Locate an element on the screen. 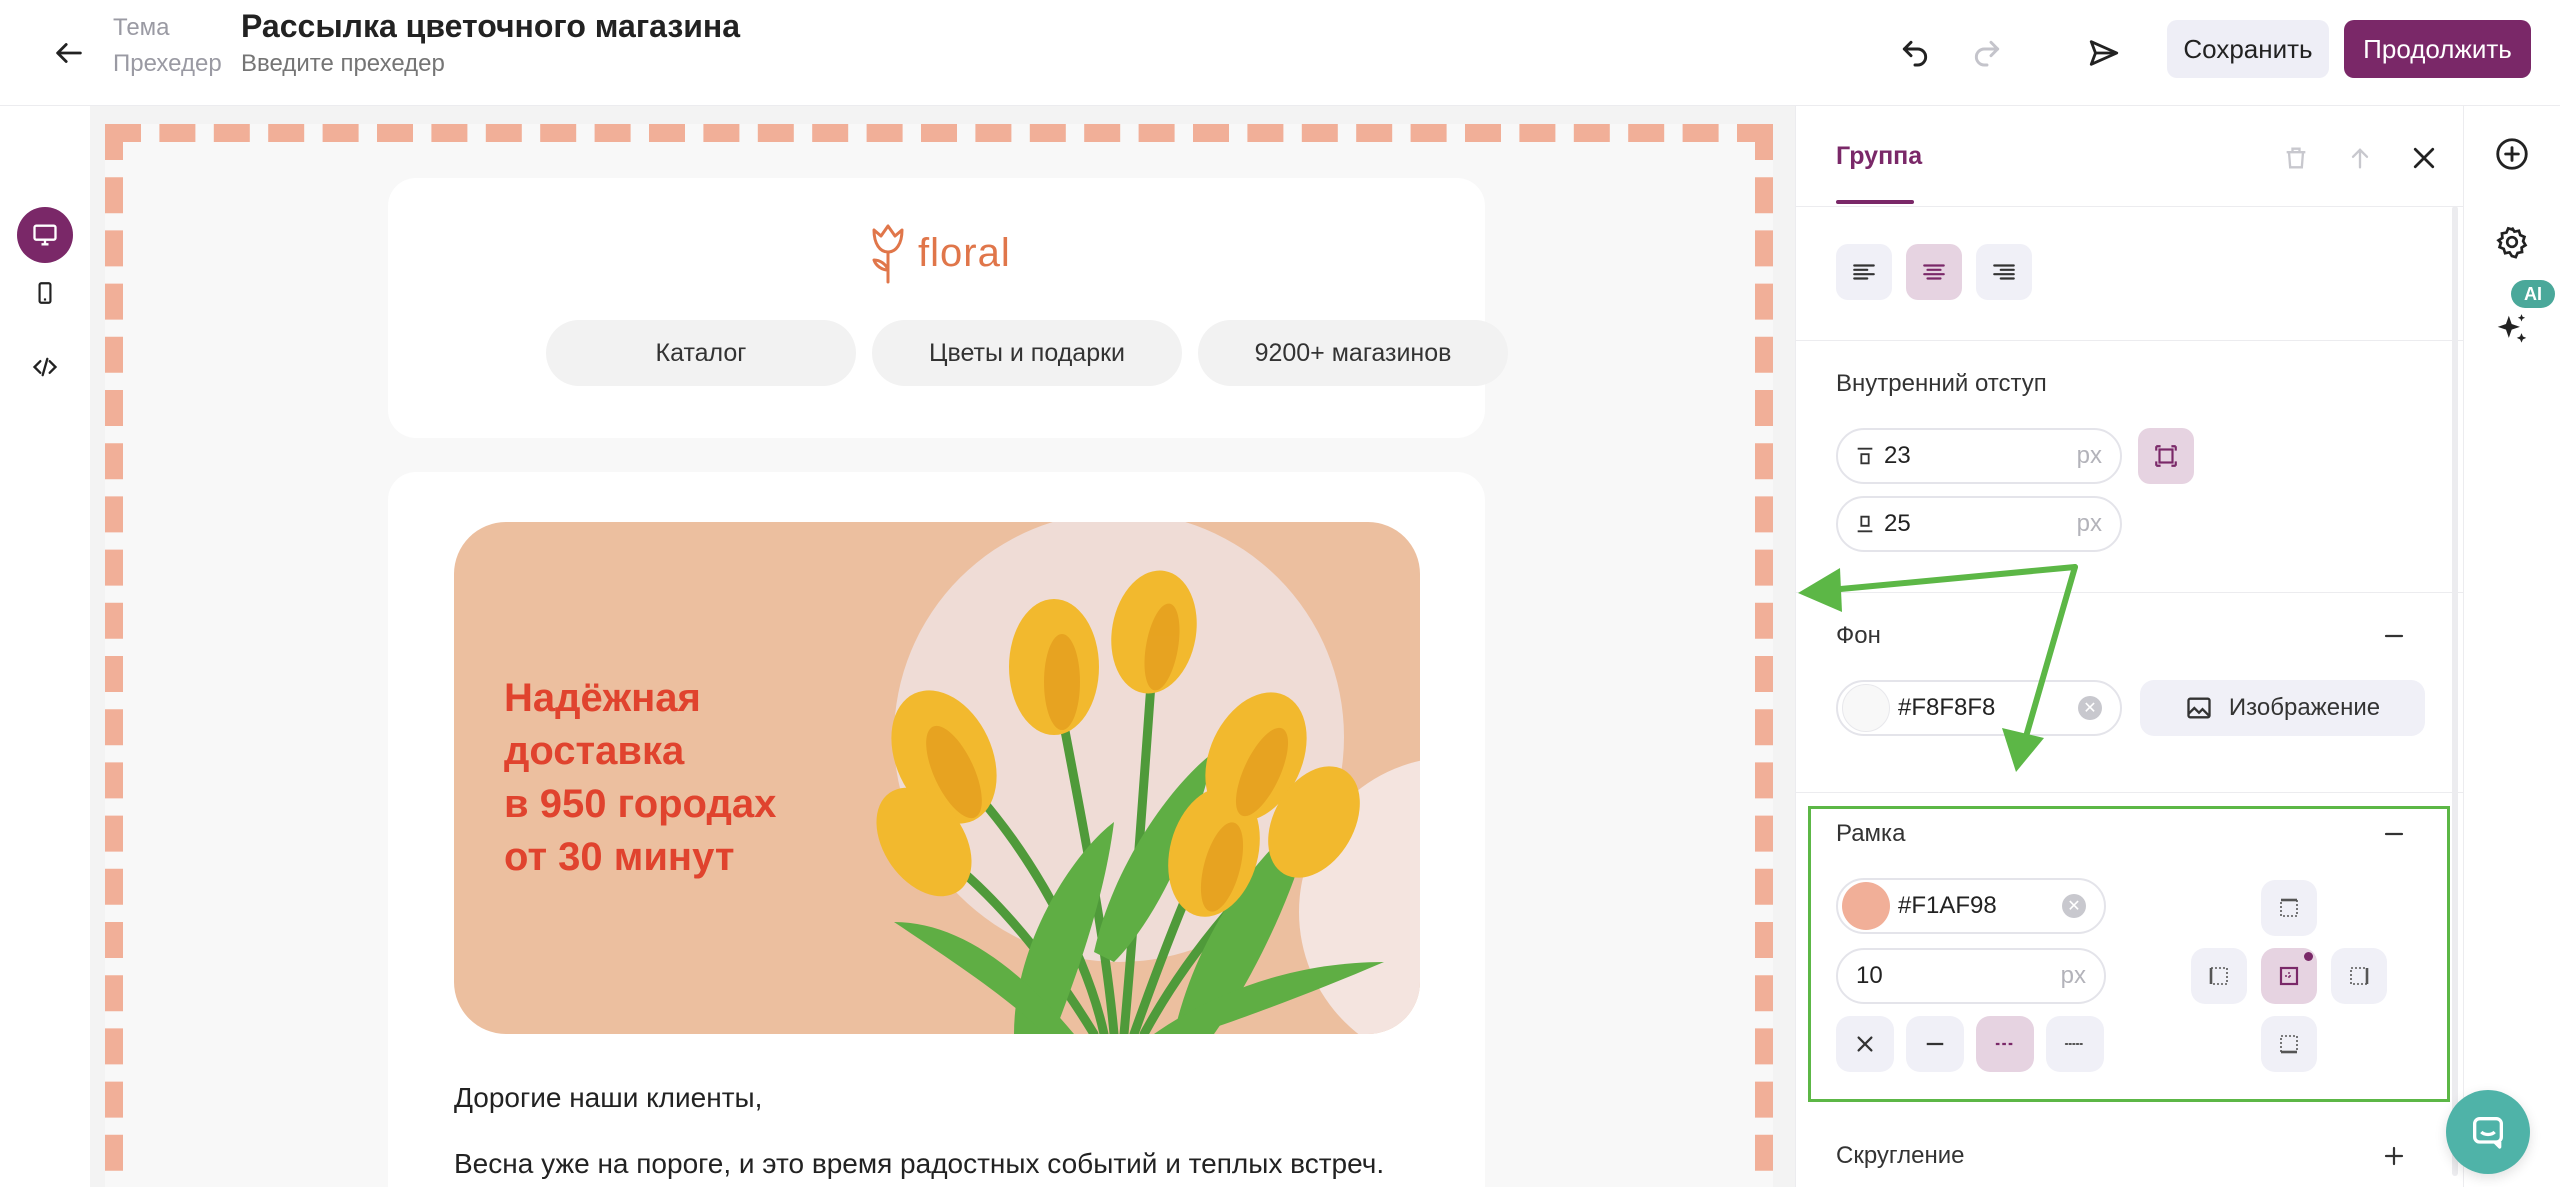 The width and height of the screenshot is (2560, 1187). undo-button is located at coordinates (1915, 53).